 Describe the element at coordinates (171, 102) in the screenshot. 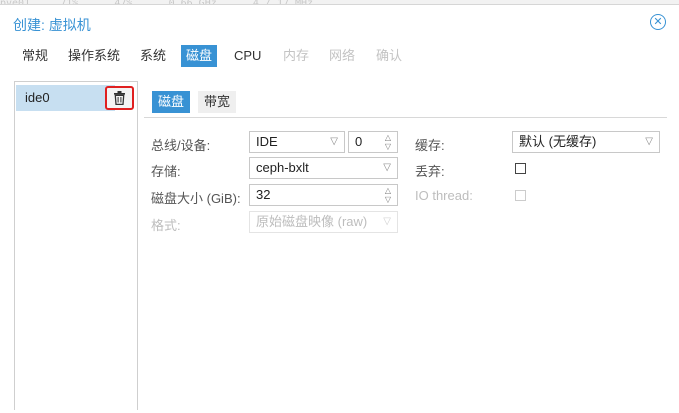

I see `subtab-disk: 磁盘` at that location.